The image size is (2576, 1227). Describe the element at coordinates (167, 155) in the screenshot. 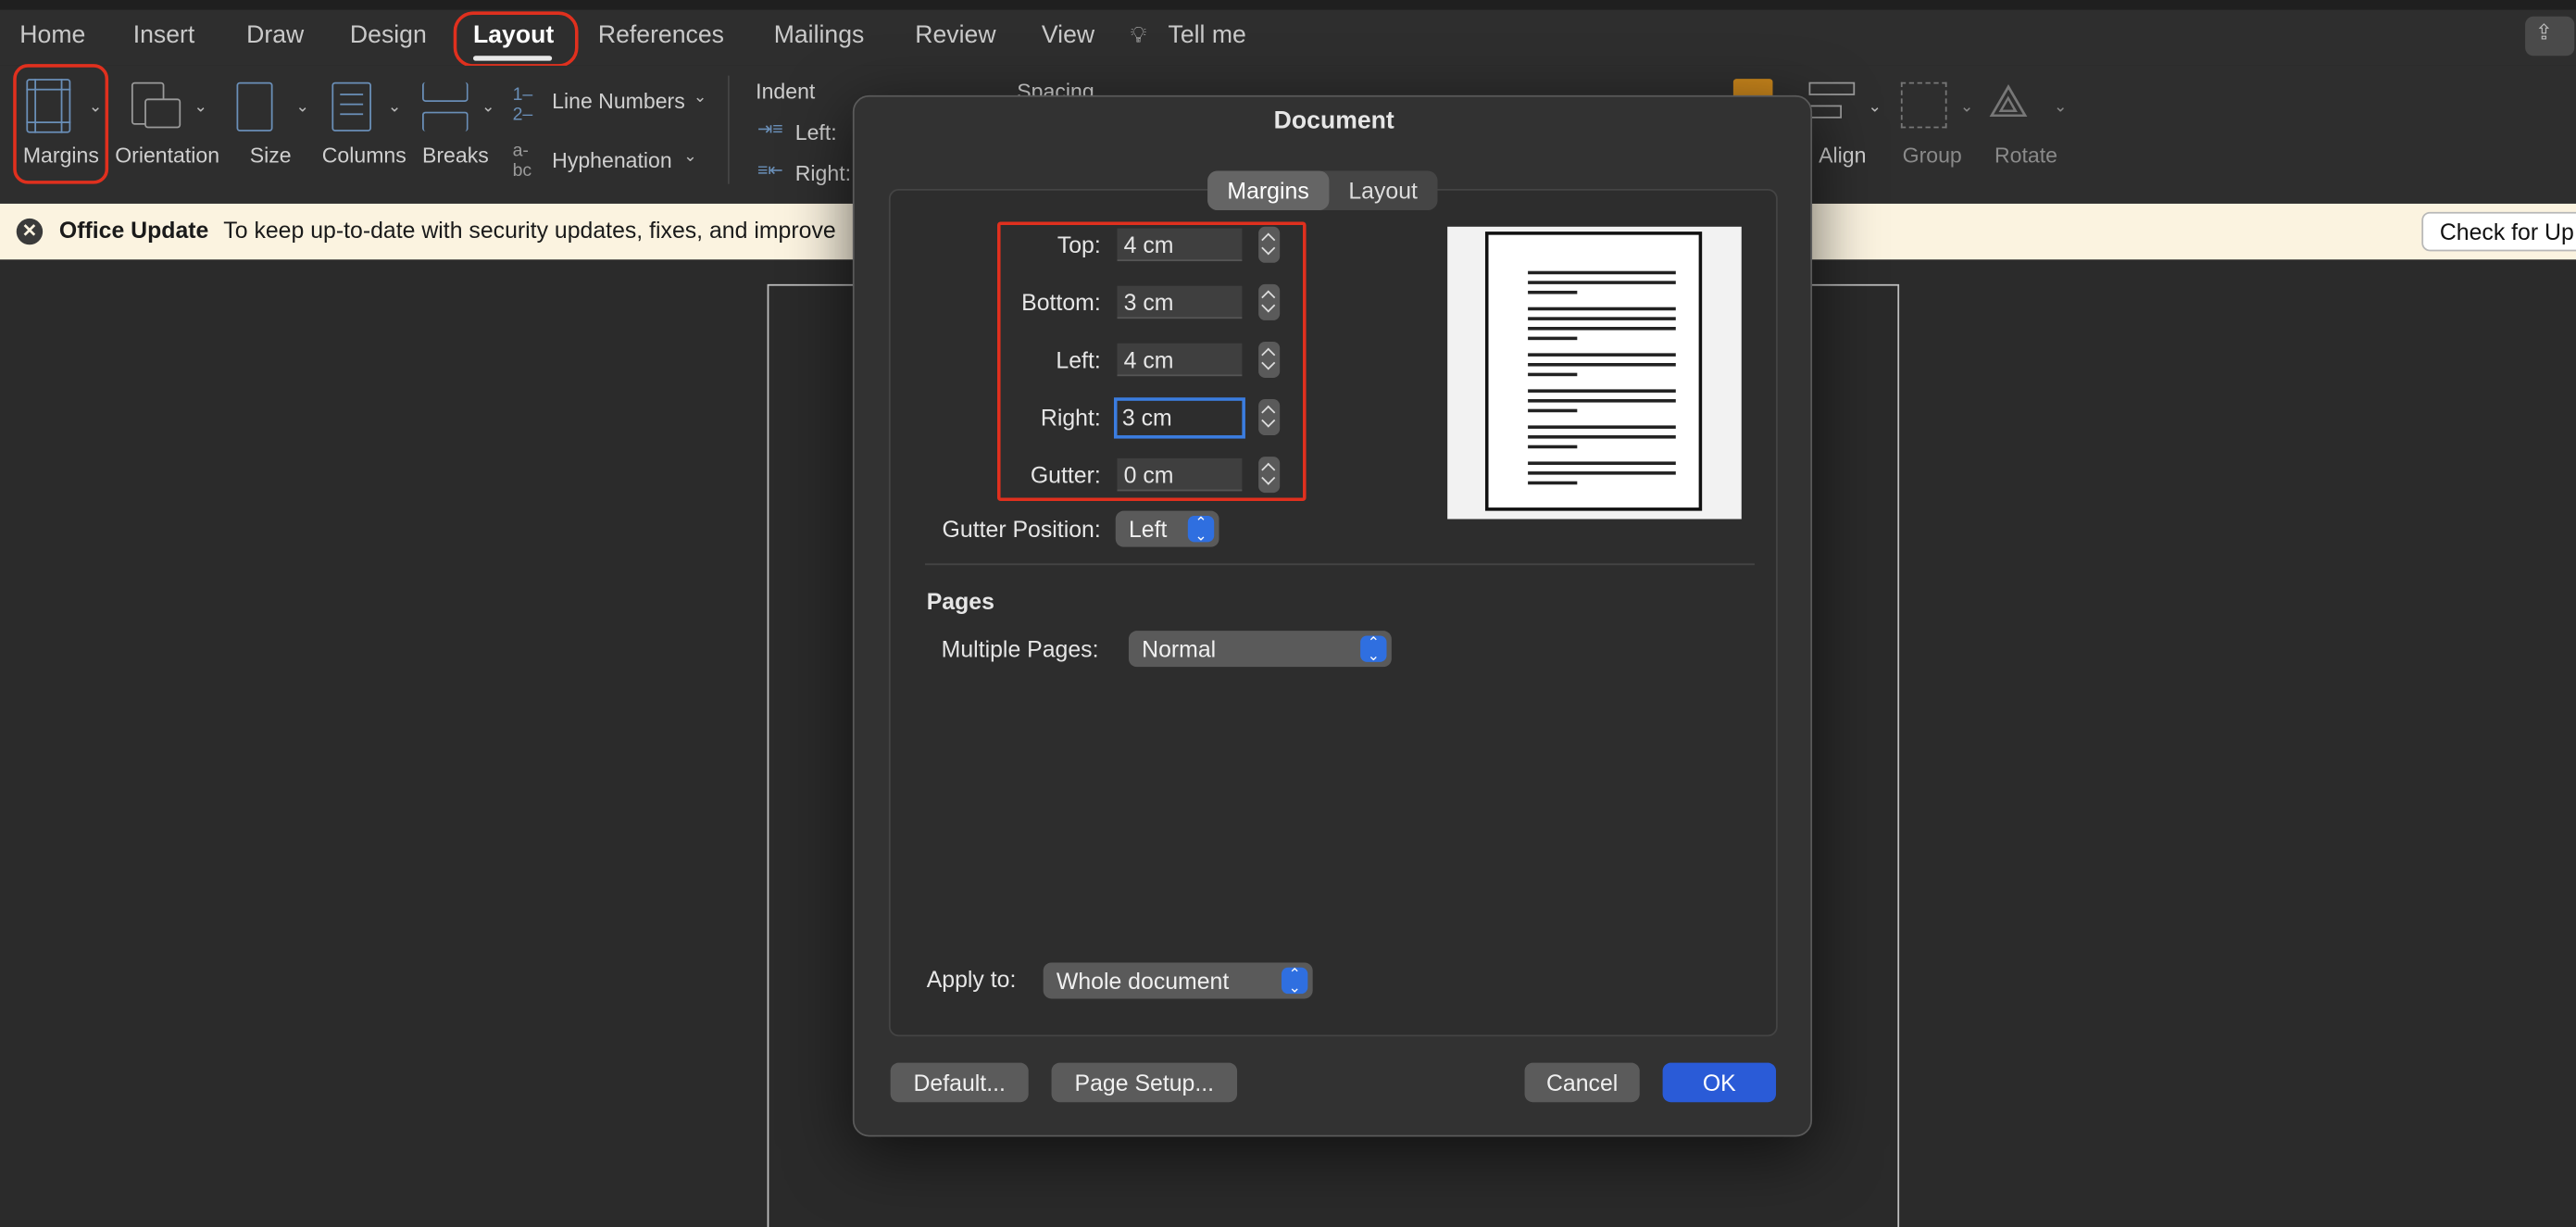

I see `orientation-label: Orientation` at that location.